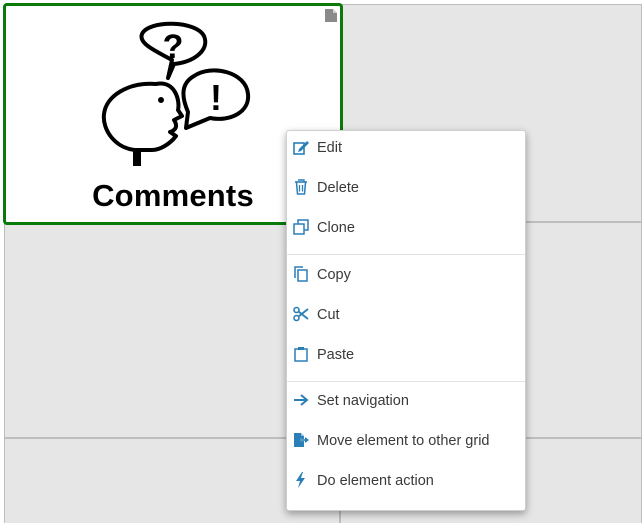 The image size is (642, 523). What do you see at coordinates (301, 400) in the screenshot?
I see `arrow-right-icon` at bounding box center [301, 400].